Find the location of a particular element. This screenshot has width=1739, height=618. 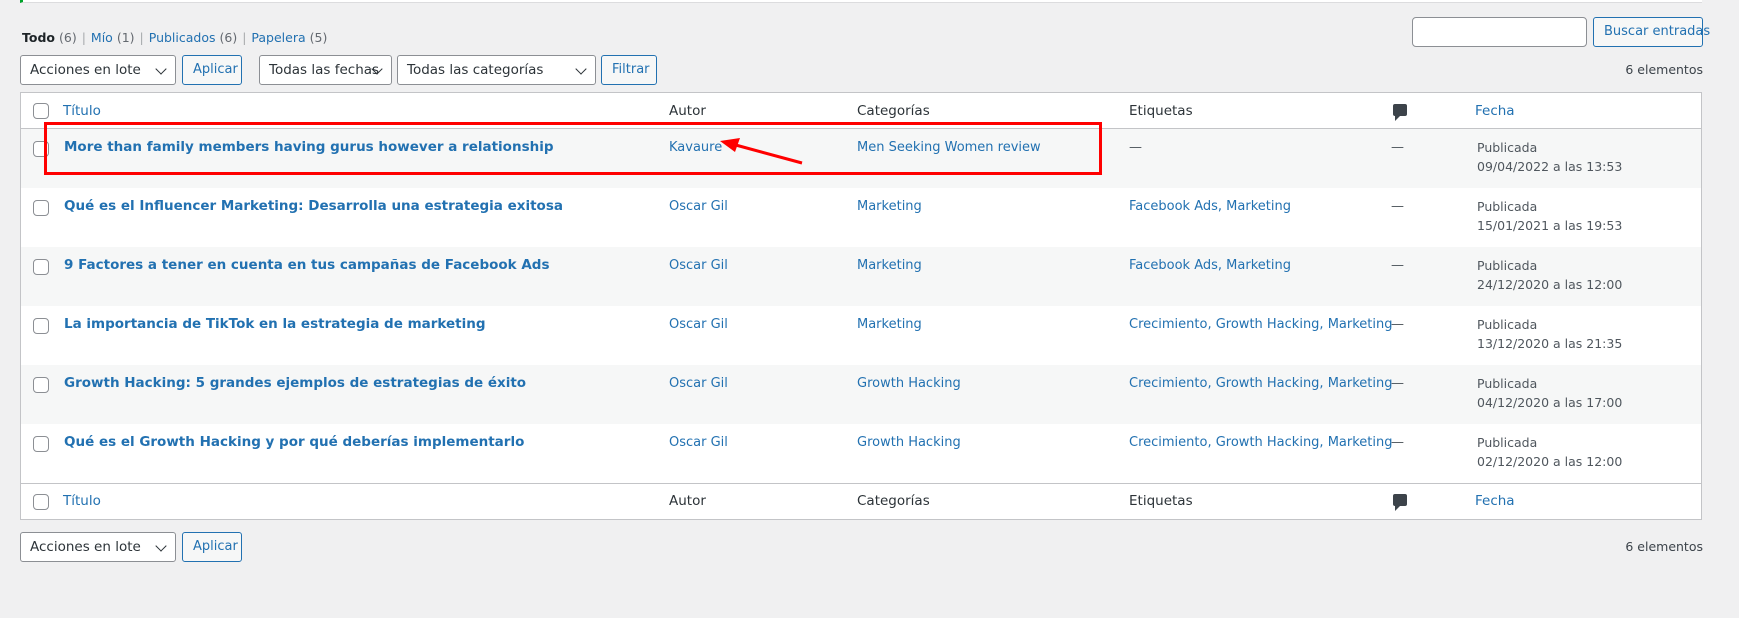

post-date: Publicada 02/12/2020 a las 12:00 is located at coordinates (1550, 452).